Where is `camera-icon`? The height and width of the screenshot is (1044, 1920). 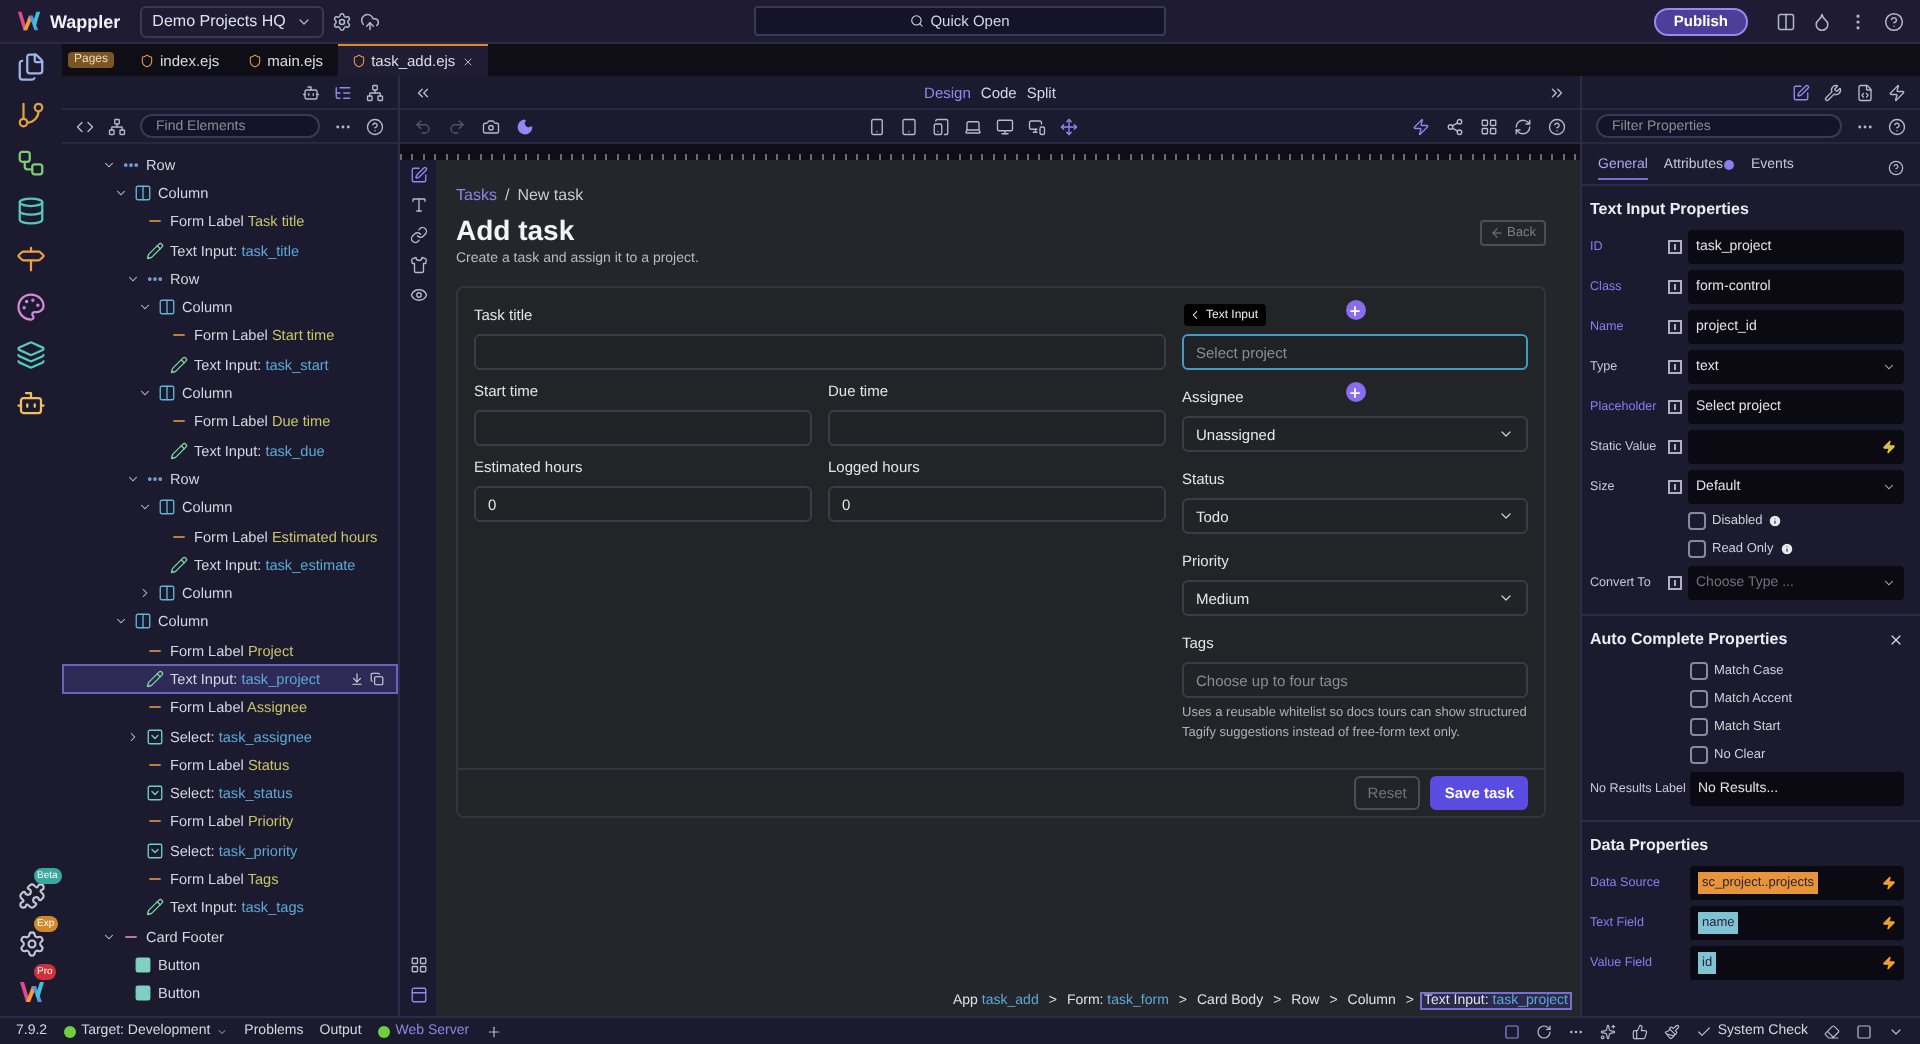
camera-icon is located at coordinates (491, 126).